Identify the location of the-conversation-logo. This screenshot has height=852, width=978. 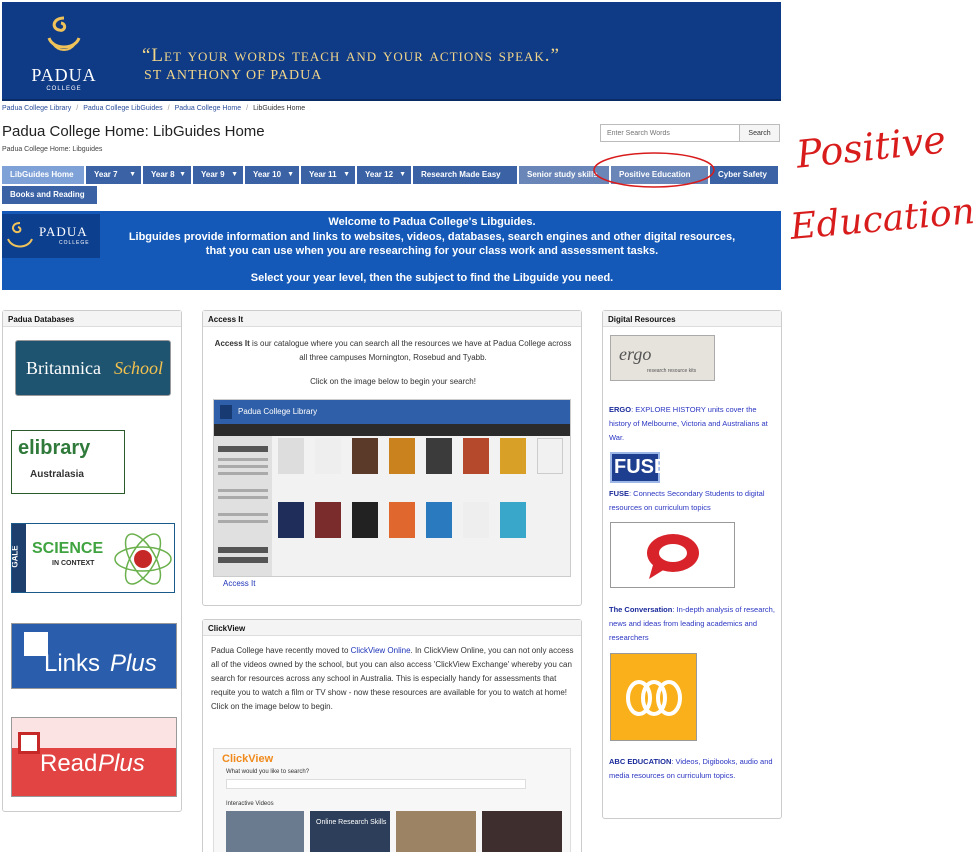
(672, 555).